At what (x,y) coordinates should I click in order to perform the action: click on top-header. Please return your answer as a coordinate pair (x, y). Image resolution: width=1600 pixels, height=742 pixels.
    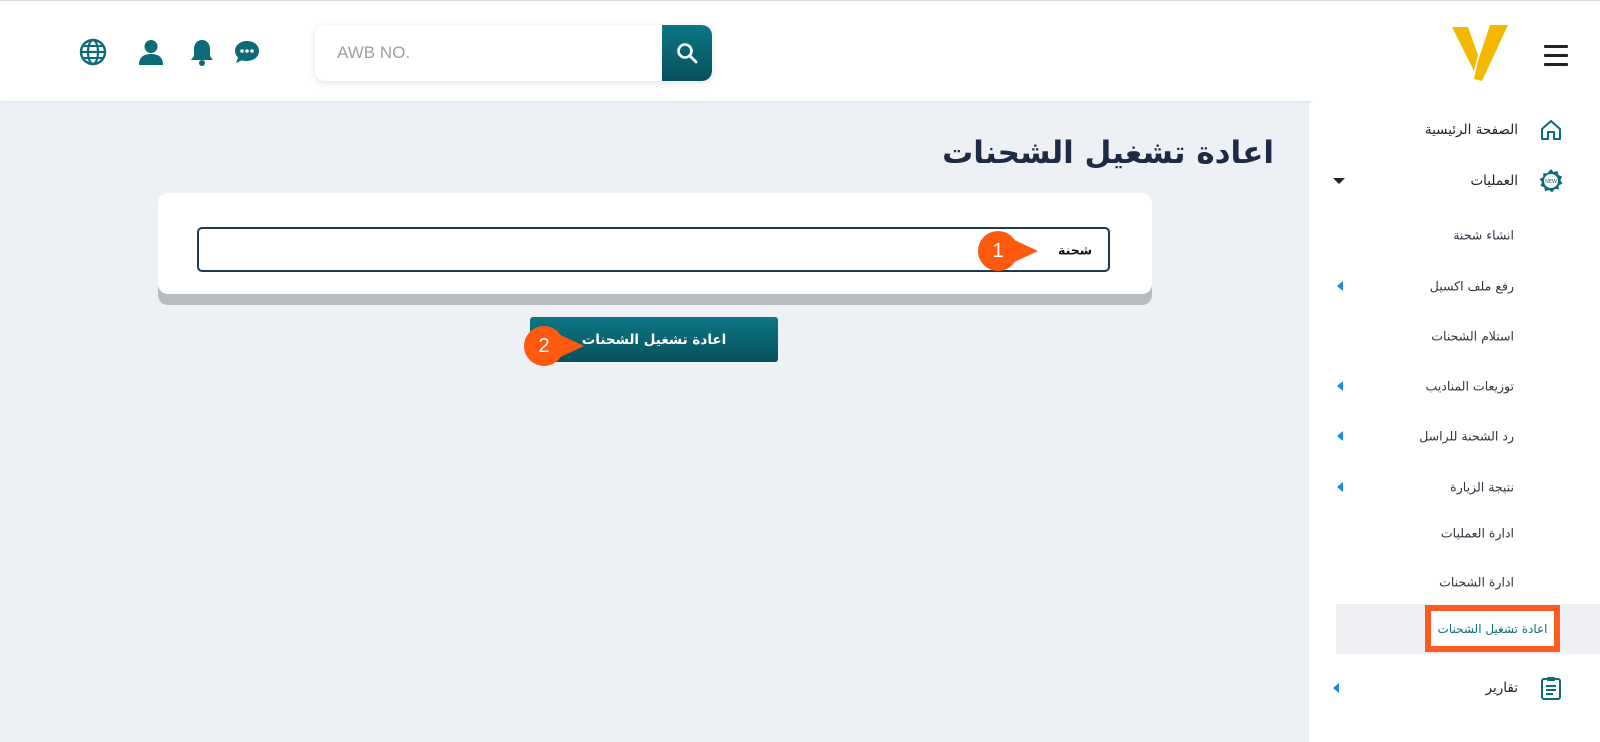
    Looking at the image, I should click on (800, 50).